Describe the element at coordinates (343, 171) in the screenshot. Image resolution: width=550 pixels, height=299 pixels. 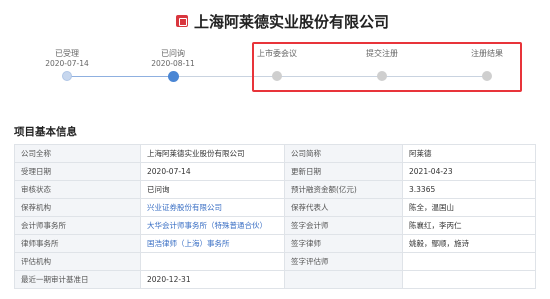
I see `field-label: 更新日期` at that location.